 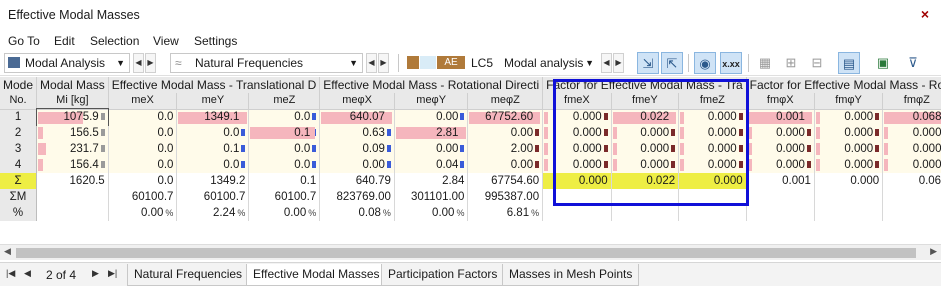 I want to click on first-sheet-icon: |◀, so click(x=10, y=273).